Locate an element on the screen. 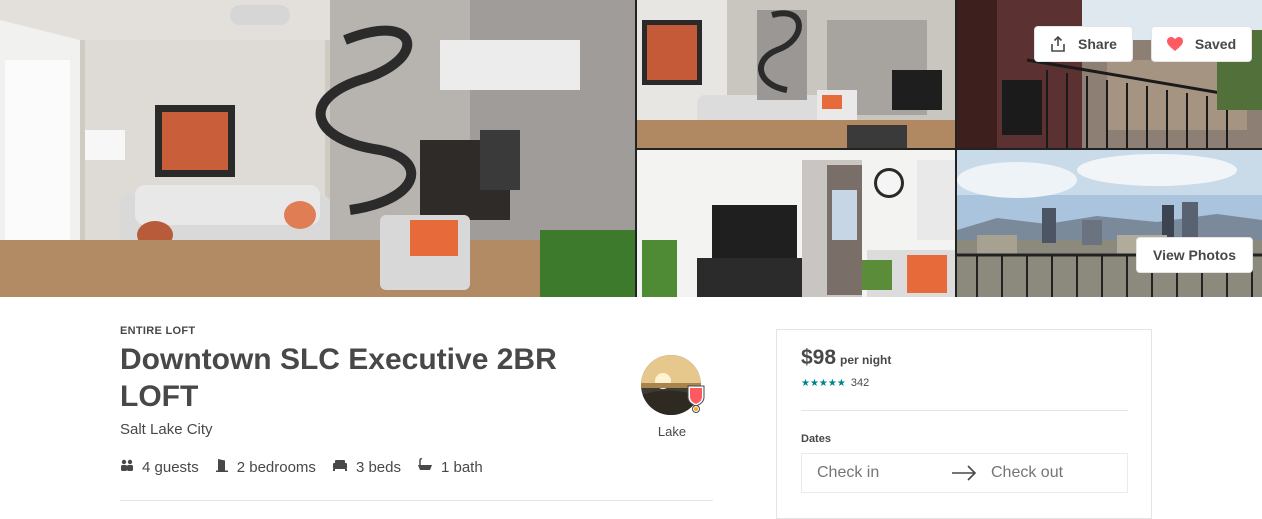  fact-bath: 1 bath is located at coordinates (450, 467).